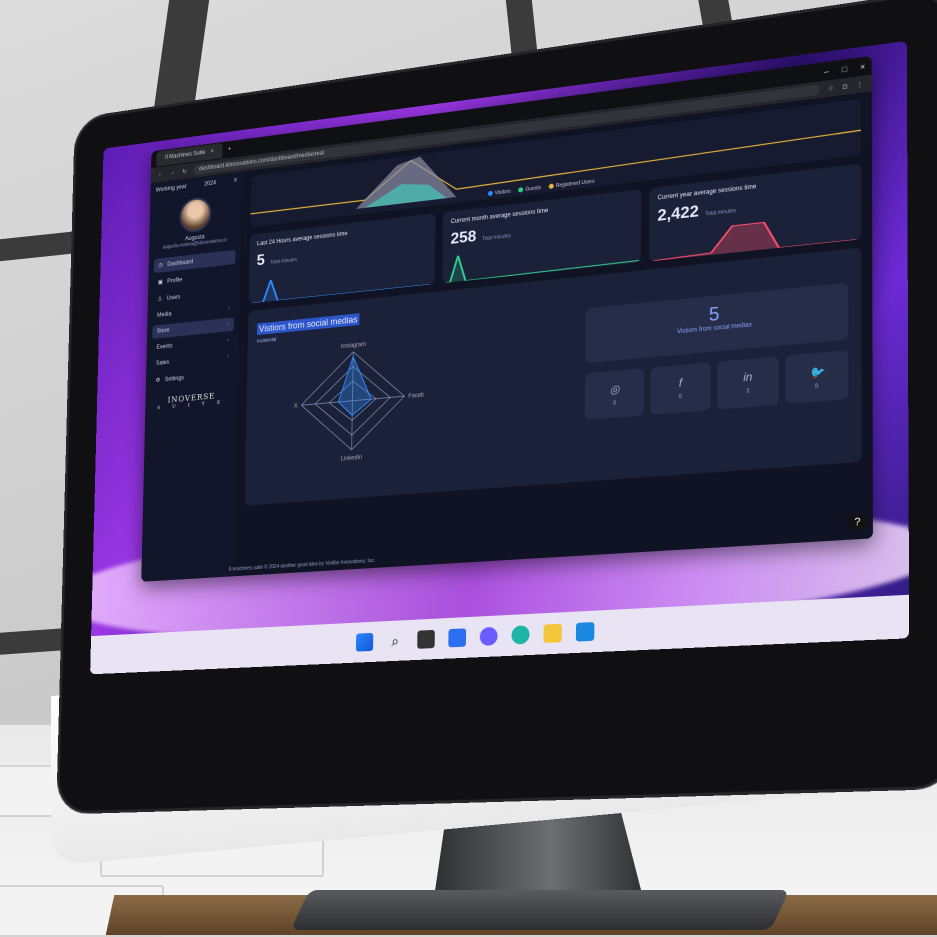 The height and width of the screenshot is (937, 937). Describe the element at coordinates (164, 315) in the screenshot. I see `sidebar-item-label: Media` at that location.